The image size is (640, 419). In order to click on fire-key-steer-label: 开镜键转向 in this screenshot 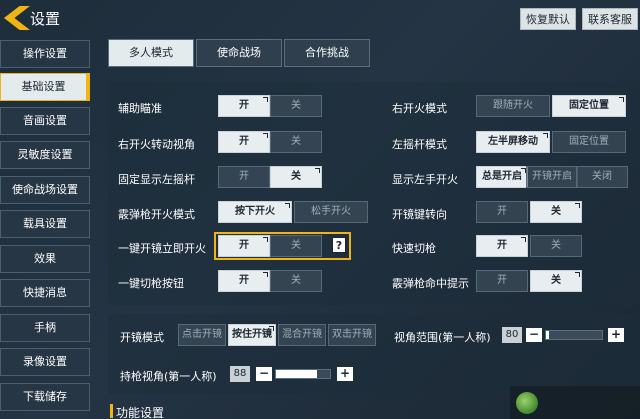, I will do `click(419, 214)`.